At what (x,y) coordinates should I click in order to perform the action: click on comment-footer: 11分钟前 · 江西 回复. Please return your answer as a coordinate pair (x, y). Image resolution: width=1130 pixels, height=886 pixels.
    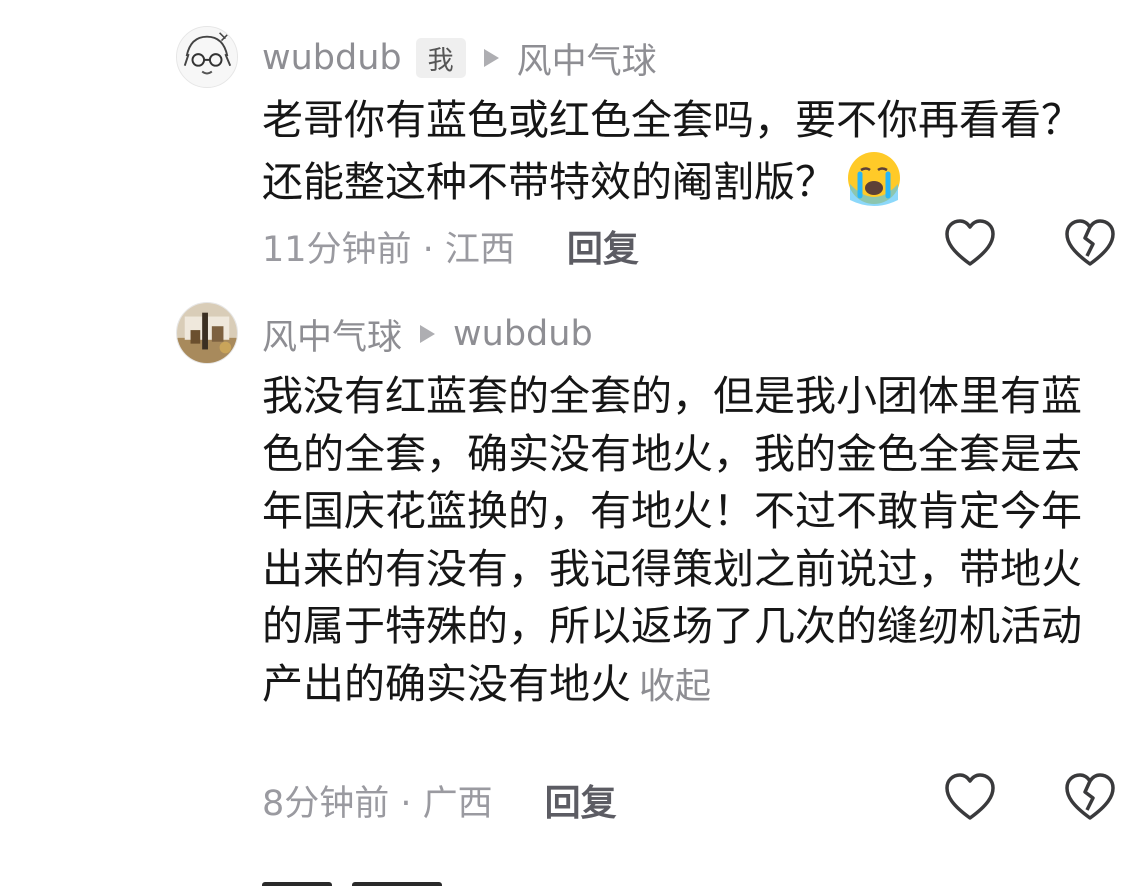
    Looking at the image, I should click on (696, 246).